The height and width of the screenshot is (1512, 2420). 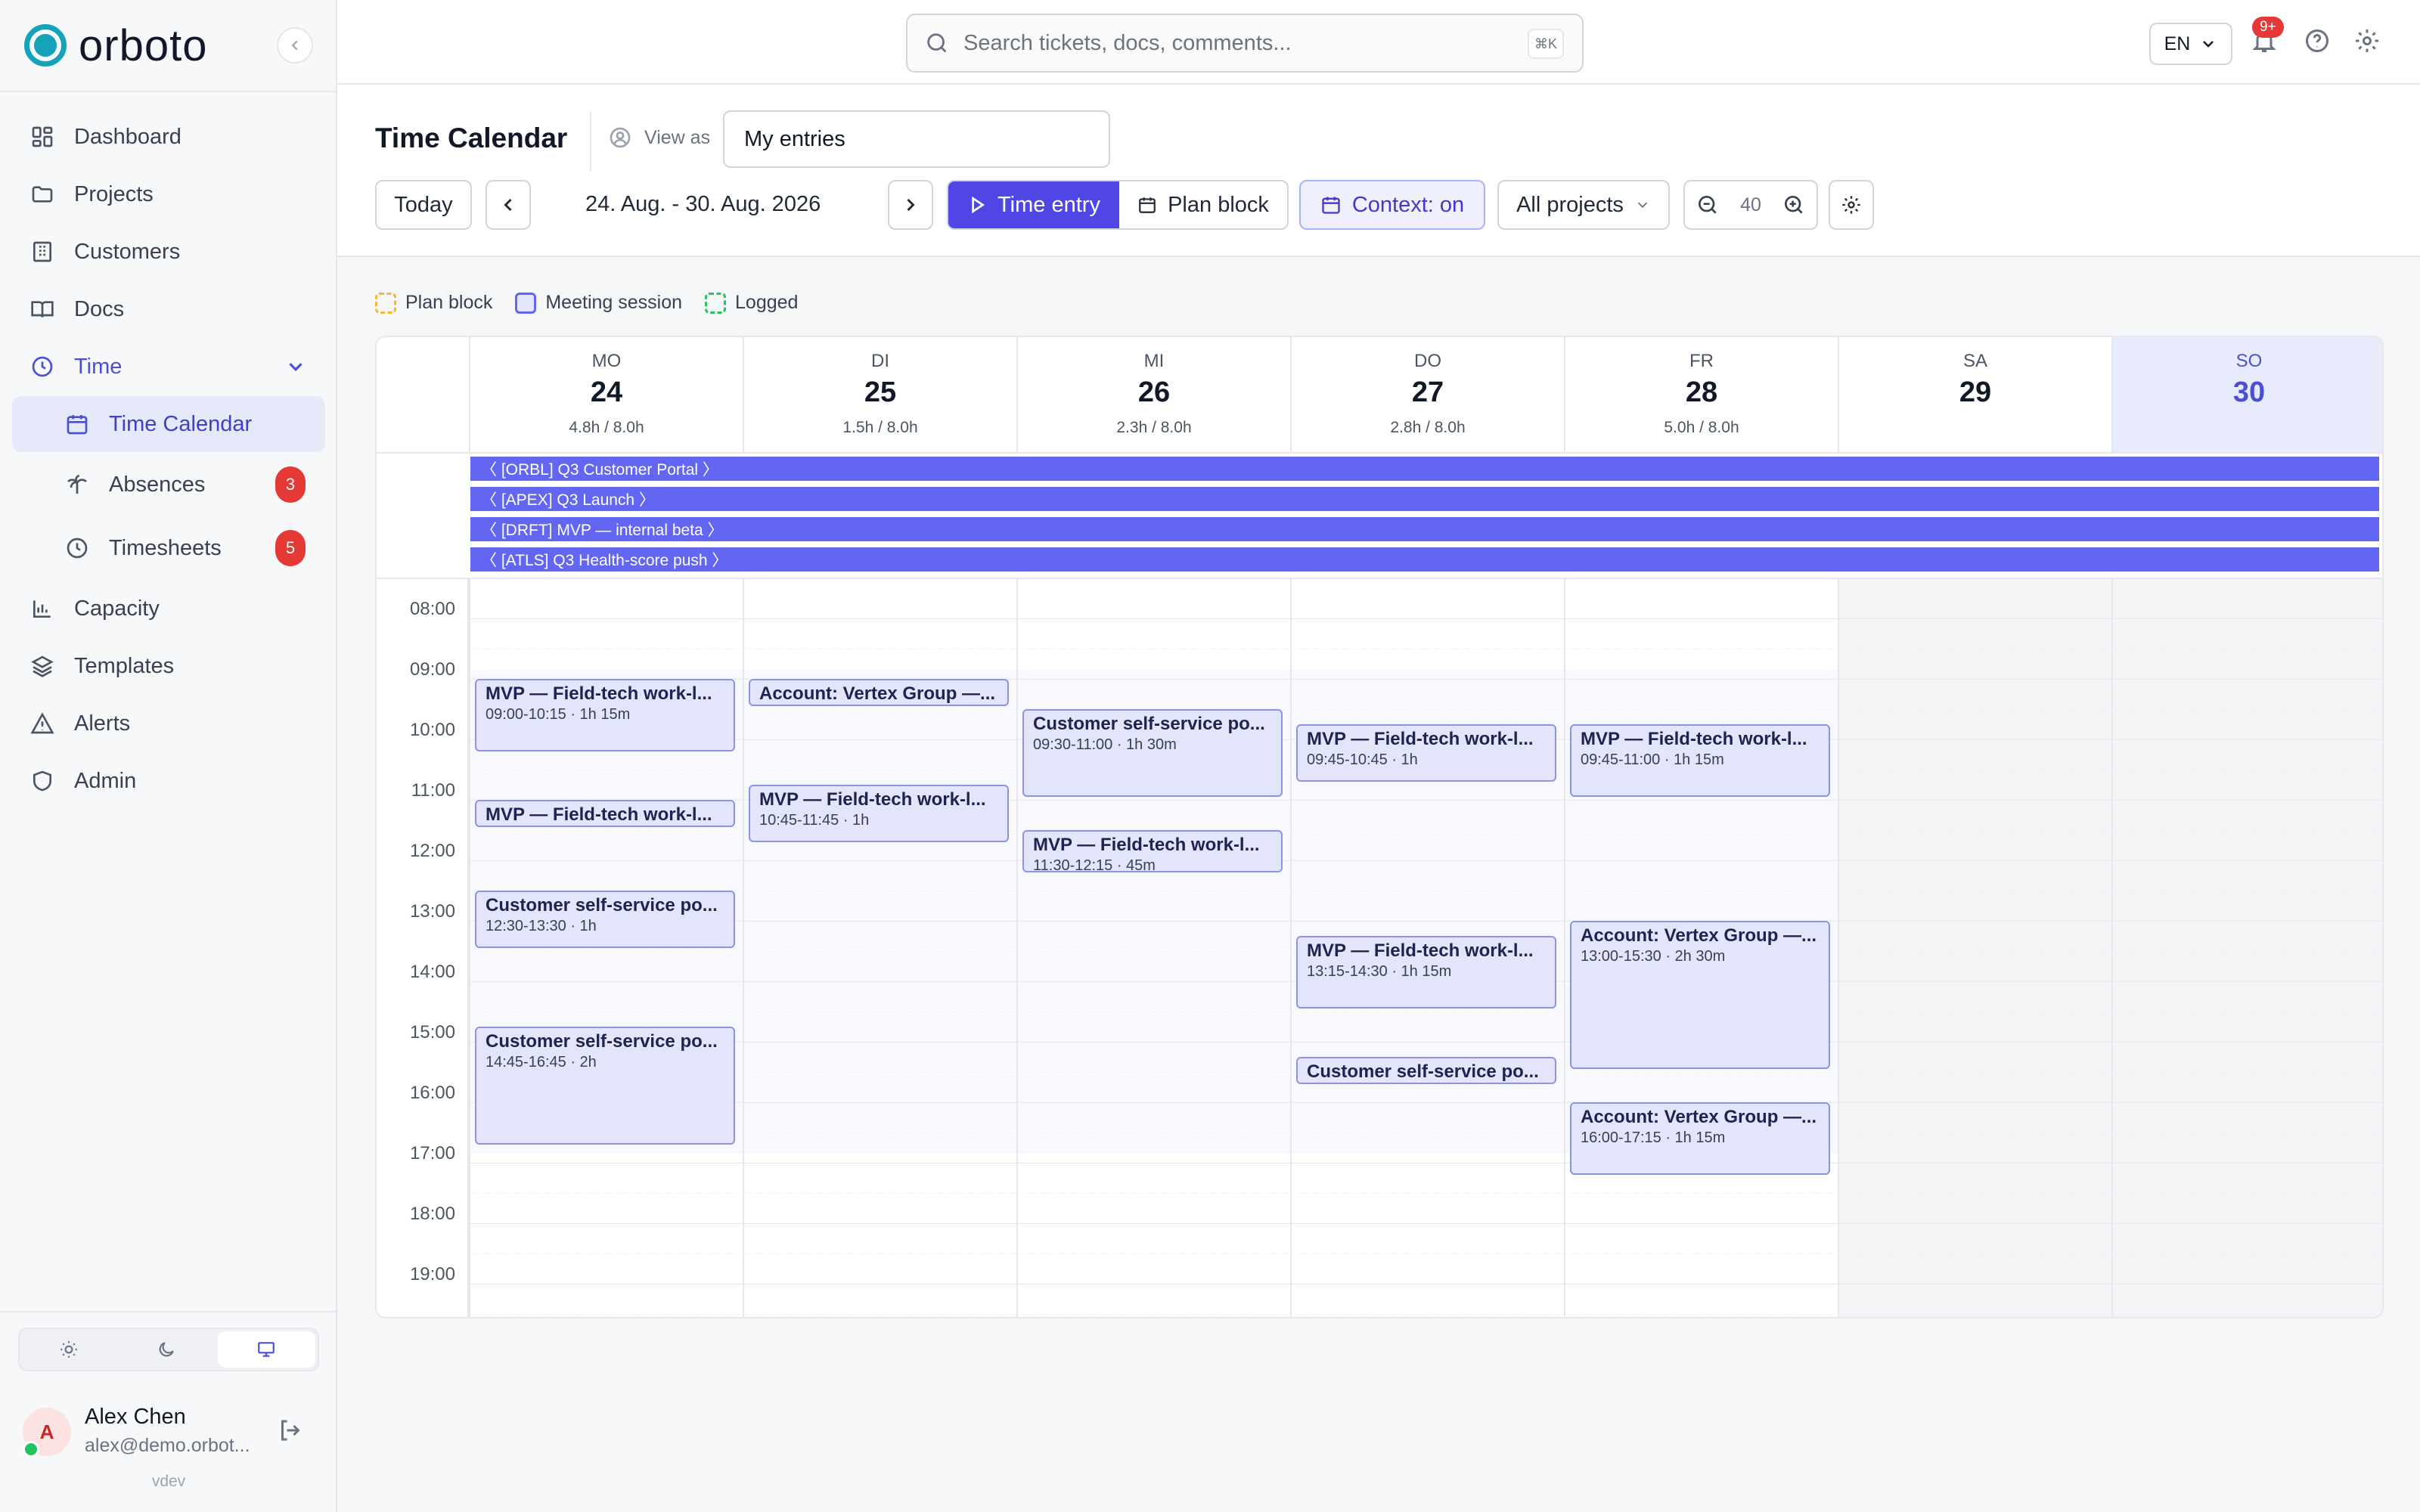 What do you see at coordinates (879, 395) in the screenshot?
I see `day-header-di: DI 25 1.5h / 8.0h` at bounding box center [879, 395].